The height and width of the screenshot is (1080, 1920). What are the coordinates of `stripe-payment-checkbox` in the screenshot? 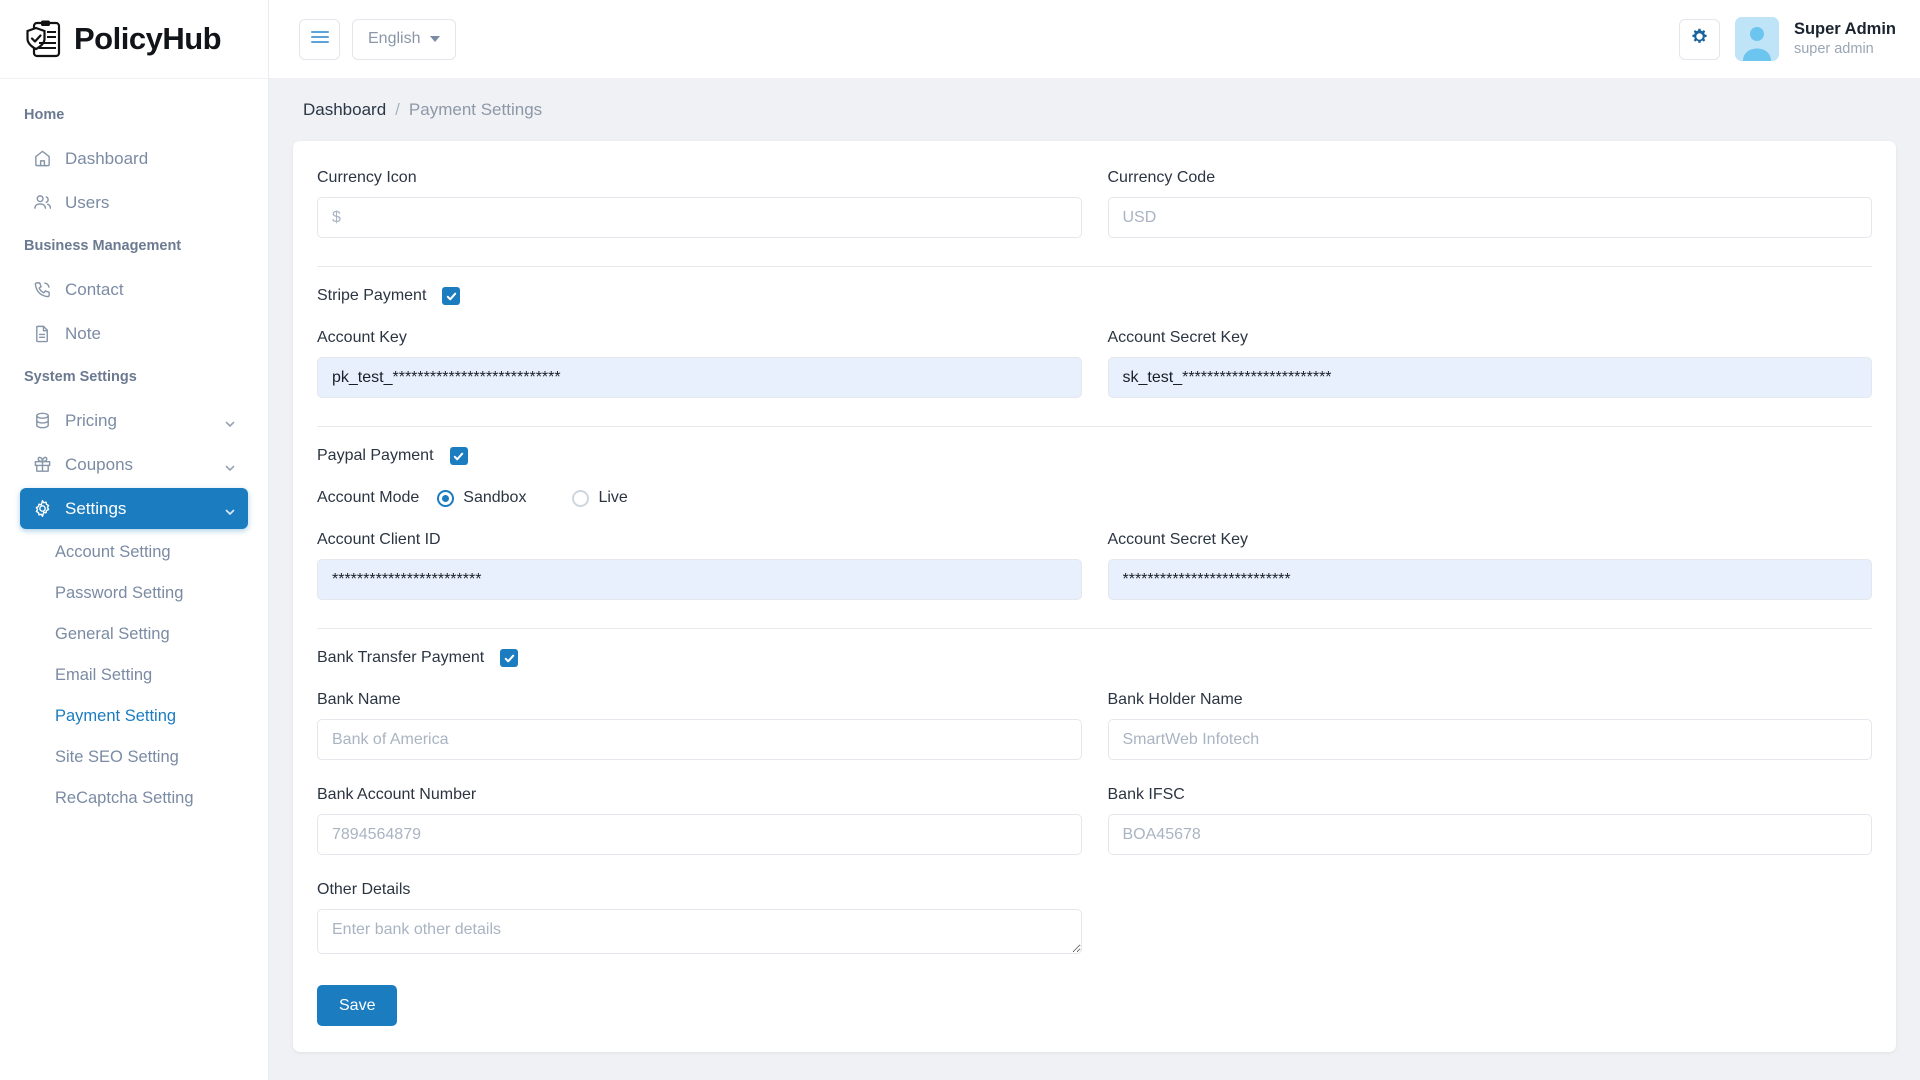 It's located at (451, 296).